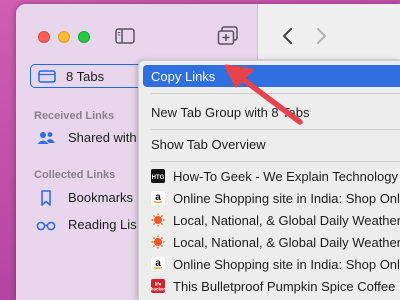  I want to click on tabs-icon, so click(47, 76).